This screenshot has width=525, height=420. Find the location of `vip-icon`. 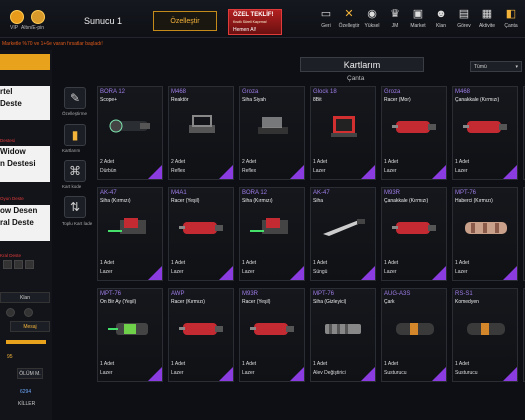

vip-icon is located at coordinates (17, 17).